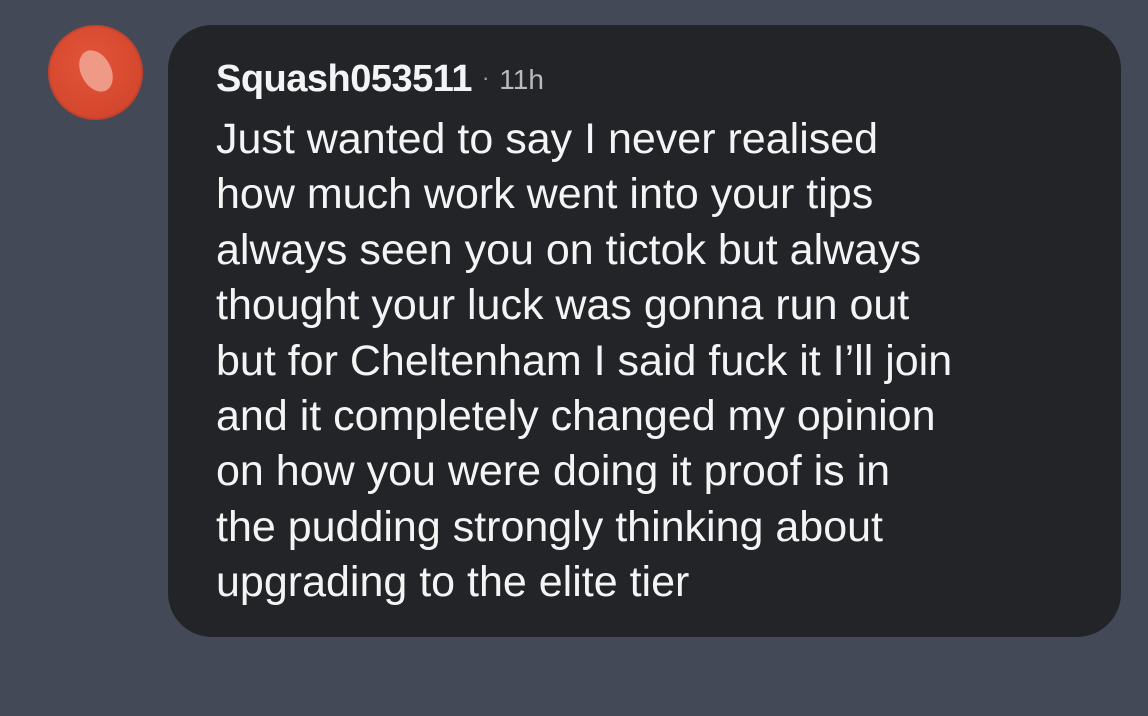 The height and width of the screenshot is (716, 1148). I want to click on comment-line: on how you were doing it proof is in, so click(553, 471).